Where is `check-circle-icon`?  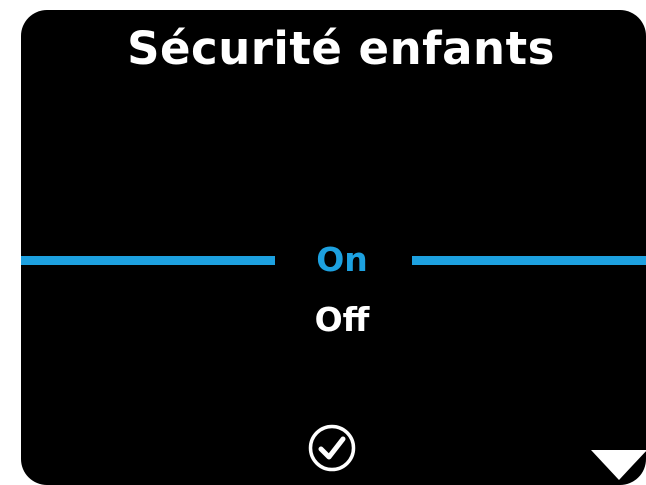
check-circle-icon is located at coordinates (332, 448).